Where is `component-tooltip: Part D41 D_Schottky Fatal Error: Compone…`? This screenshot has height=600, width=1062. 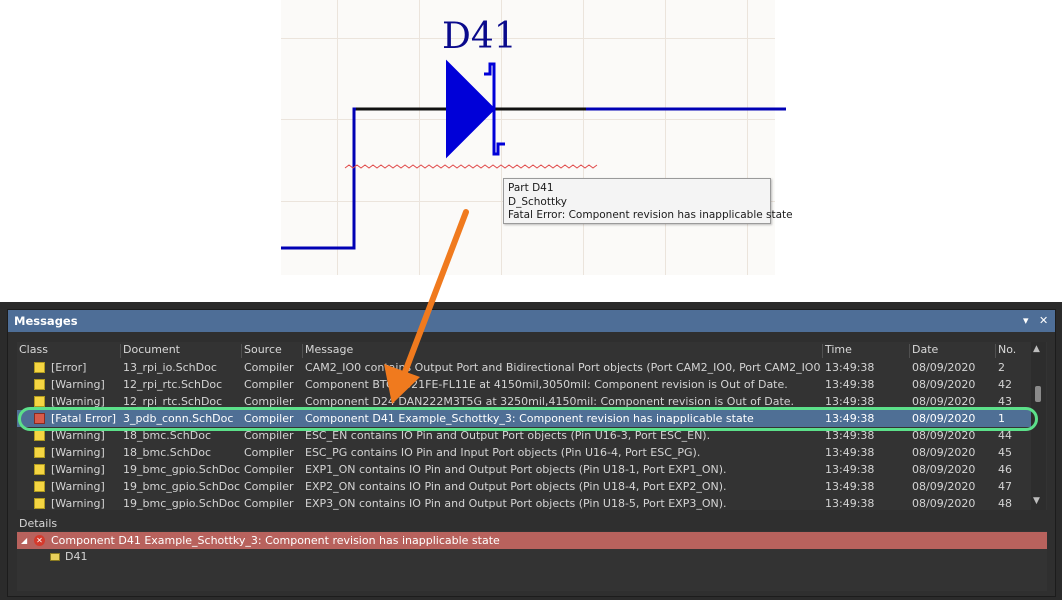 component-tooltip: Part D41 D_Schottky Fatal Error: Compone… is located at coordinates (648, 201).